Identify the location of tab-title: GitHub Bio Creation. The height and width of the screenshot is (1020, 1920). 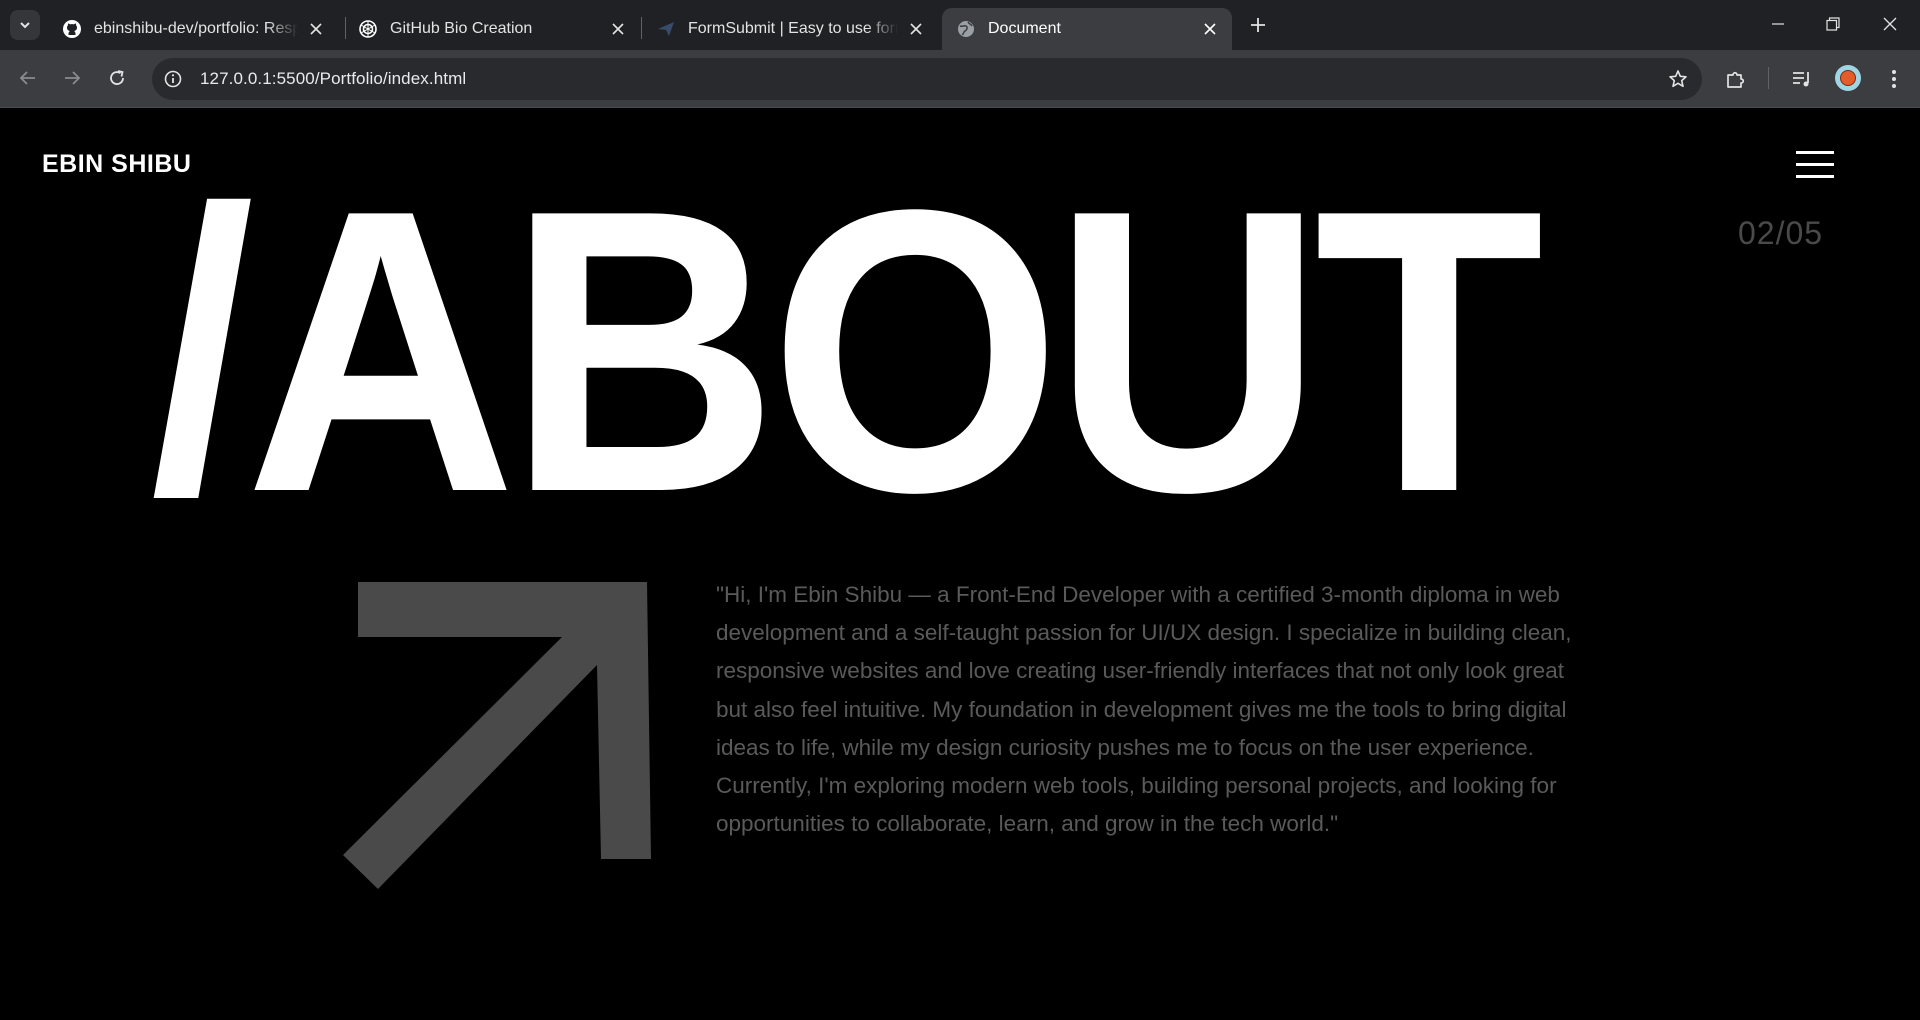
(461, 28).